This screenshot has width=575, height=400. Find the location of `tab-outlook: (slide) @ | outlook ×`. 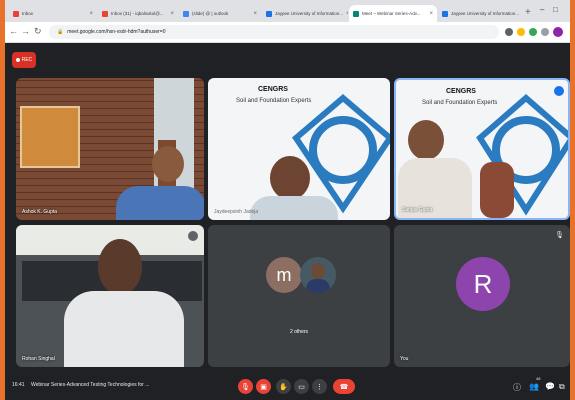

tab-outlook: (slide) @ | outlook × is located at coordinates (220, 13).